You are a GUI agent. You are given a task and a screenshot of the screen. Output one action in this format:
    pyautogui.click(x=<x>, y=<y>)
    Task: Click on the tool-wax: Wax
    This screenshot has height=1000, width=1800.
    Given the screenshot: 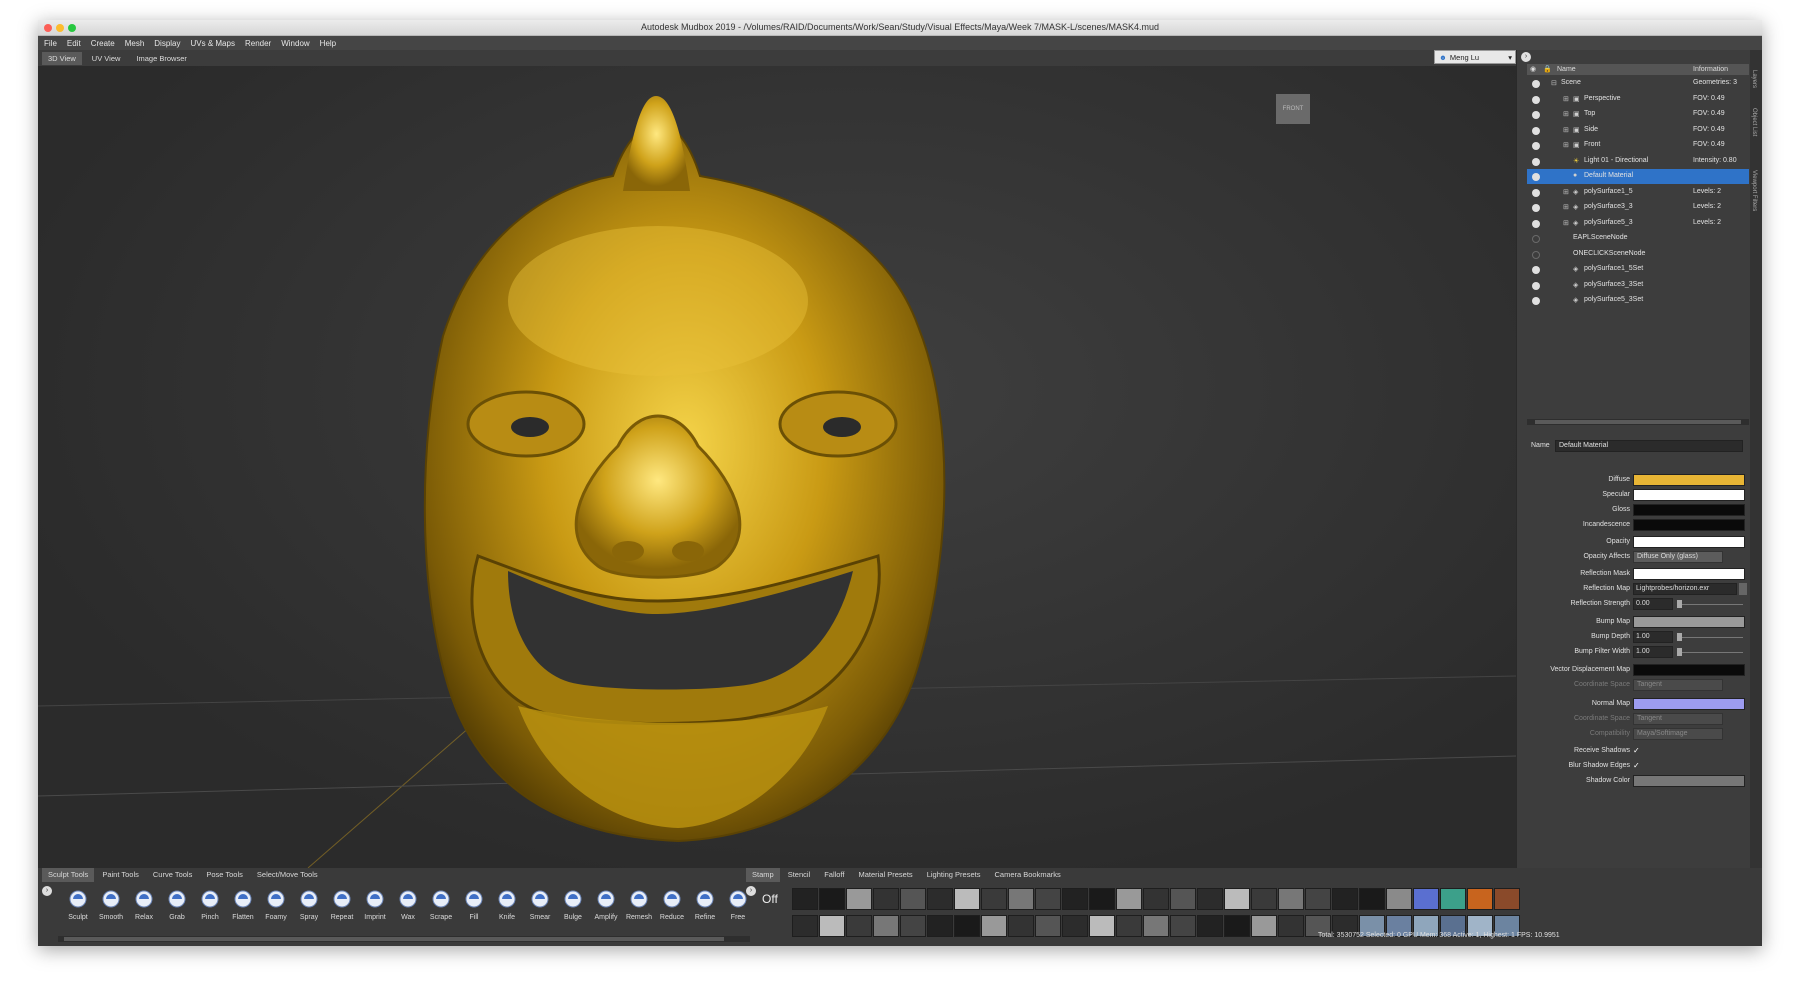 What is the action you would take?
    pyautogui.click(x=408, y=908)
    